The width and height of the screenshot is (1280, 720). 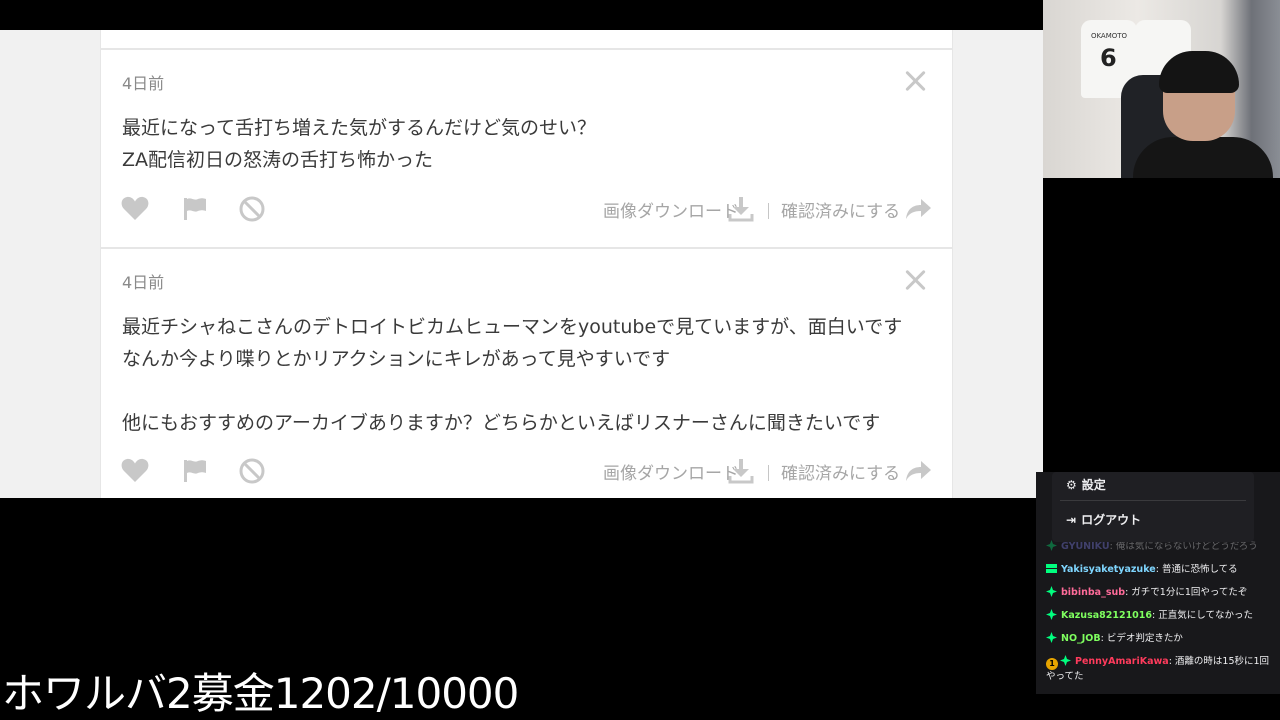 I want to click on chat-message: Kazusa82121016: 正直気にしてなかった, so click(x=1159, y=615).